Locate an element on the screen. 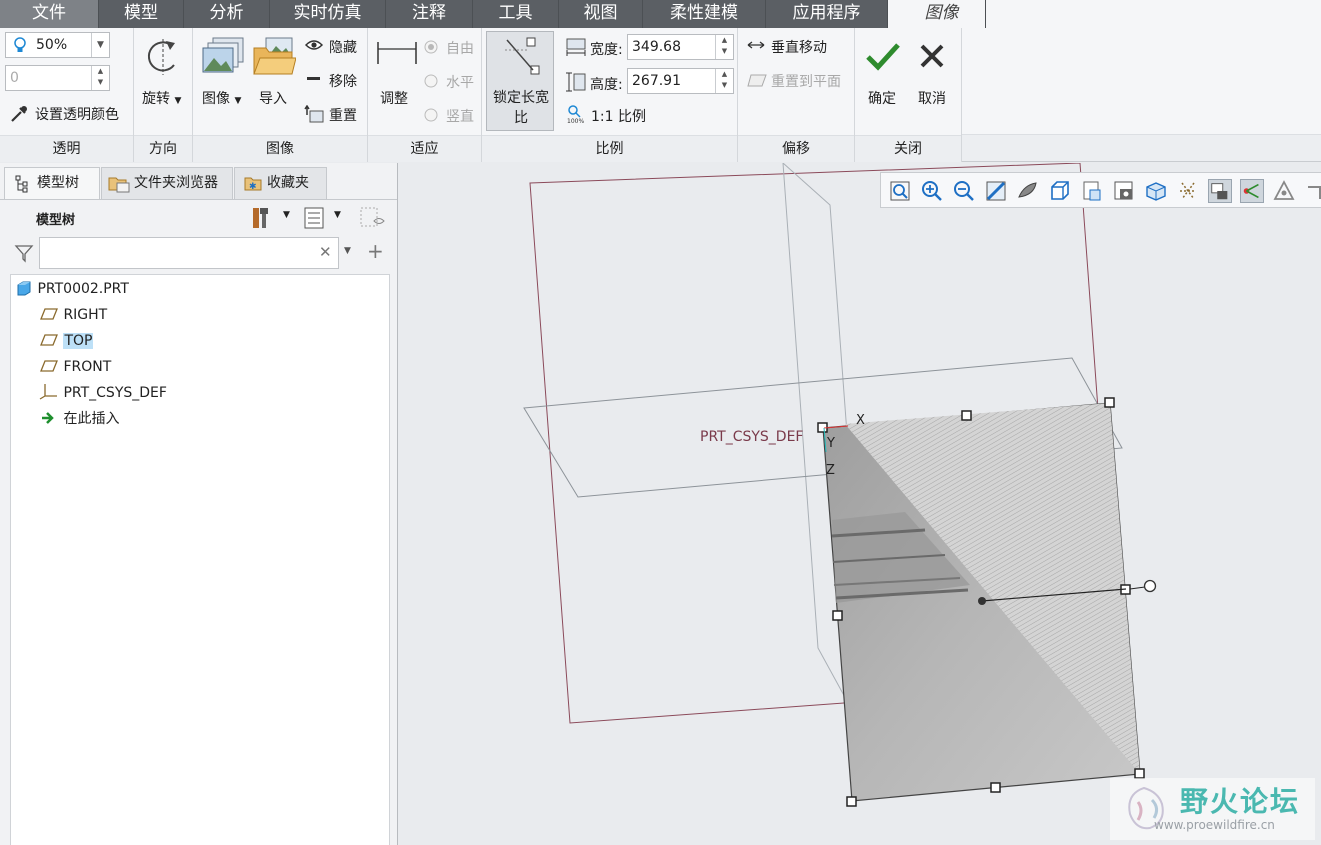 The image size is (1321, 845). tree-icon is located at coordinates (21, 184).